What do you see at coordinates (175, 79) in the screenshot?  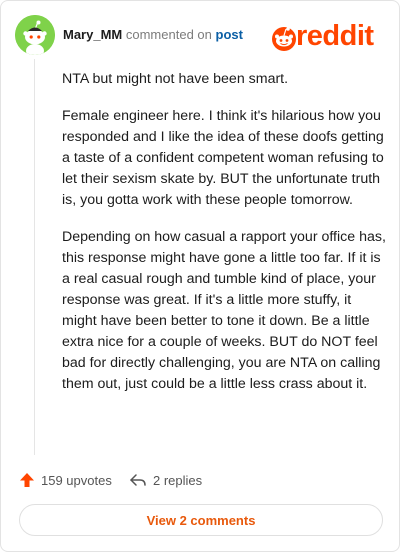 I see `comment-paragraph: NTA but might not have been smart.` at bounding box center [175, 79].